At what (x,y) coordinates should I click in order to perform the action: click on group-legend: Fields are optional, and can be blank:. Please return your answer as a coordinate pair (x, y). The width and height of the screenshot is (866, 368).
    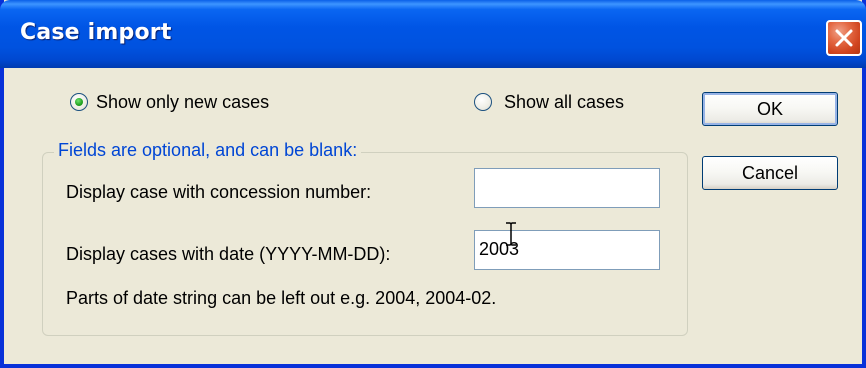
    Looking at the image, I should click on (208, 150).